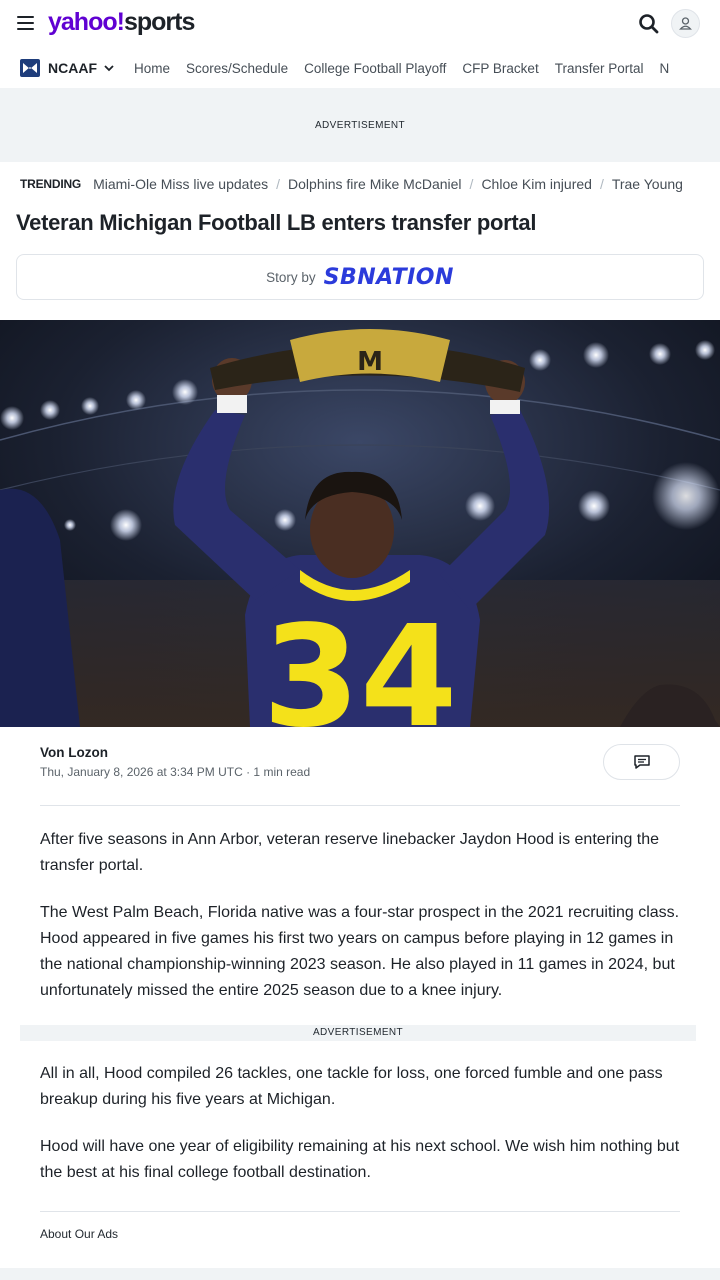 The width and height of the screenshot is (720, 1280). I want to click on profile-avatar-button, so click(685, 23).